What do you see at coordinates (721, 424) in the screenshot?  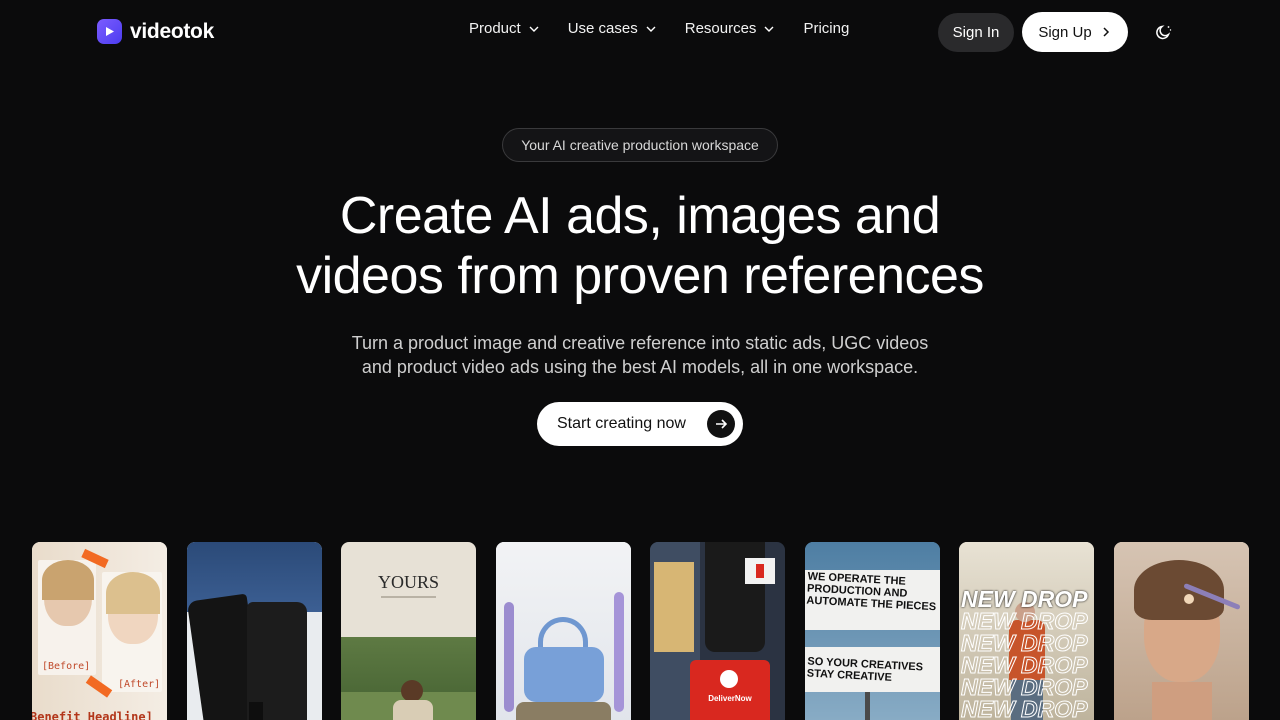 I see `arrow-right-icon` at bounding box center [721, 424].